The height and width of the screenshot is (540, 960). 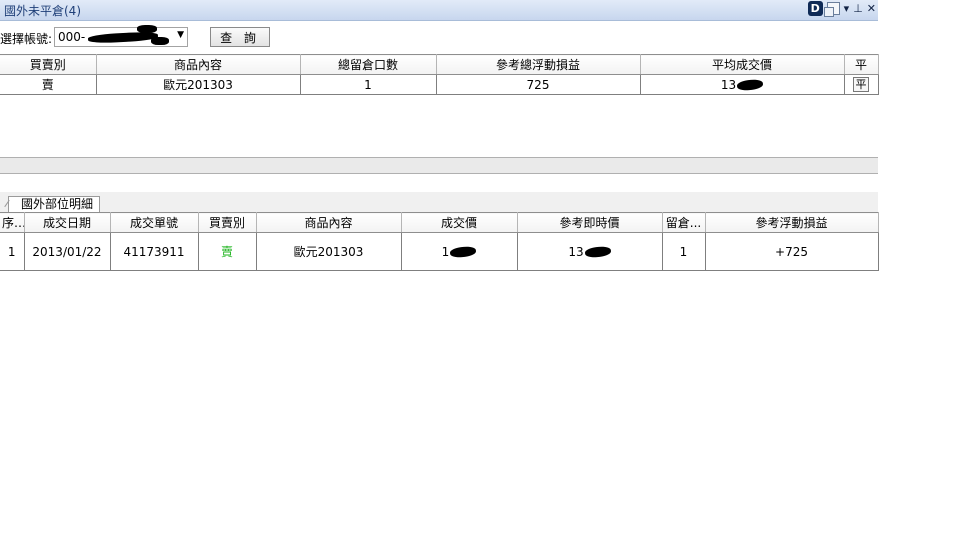 What do you see at coordinates (72, 37) in the screenshot?
I see `account-value: 000-` at bounding box center [72, 37].